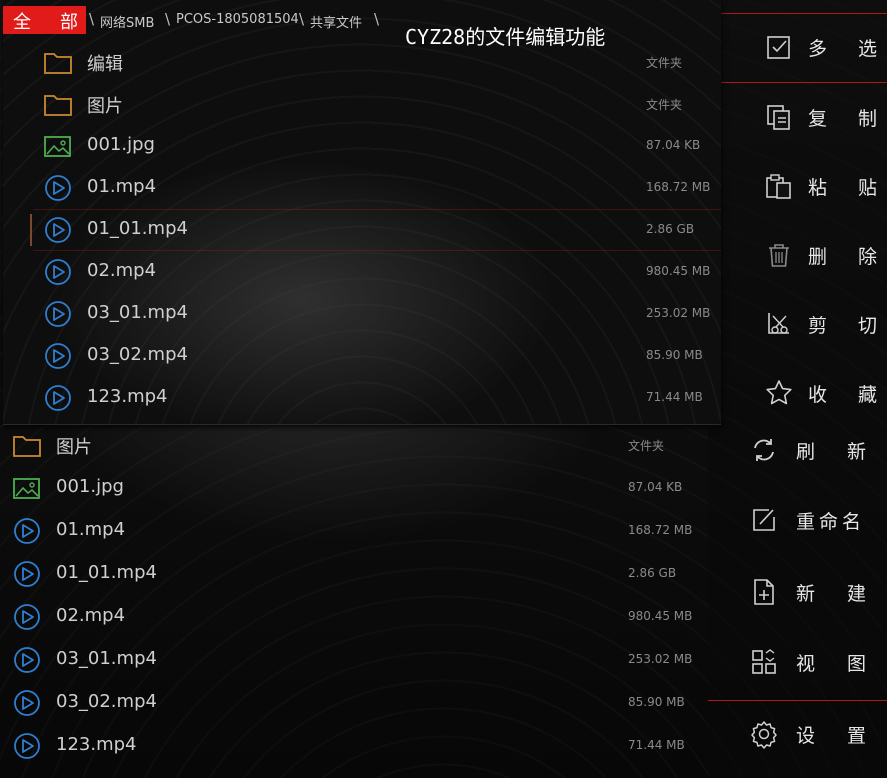 The height and width of the screenshot is (778, 887). Describe the element at coordinates (806, 736) in the screenshot. I see `menu-label: 设` at that location.